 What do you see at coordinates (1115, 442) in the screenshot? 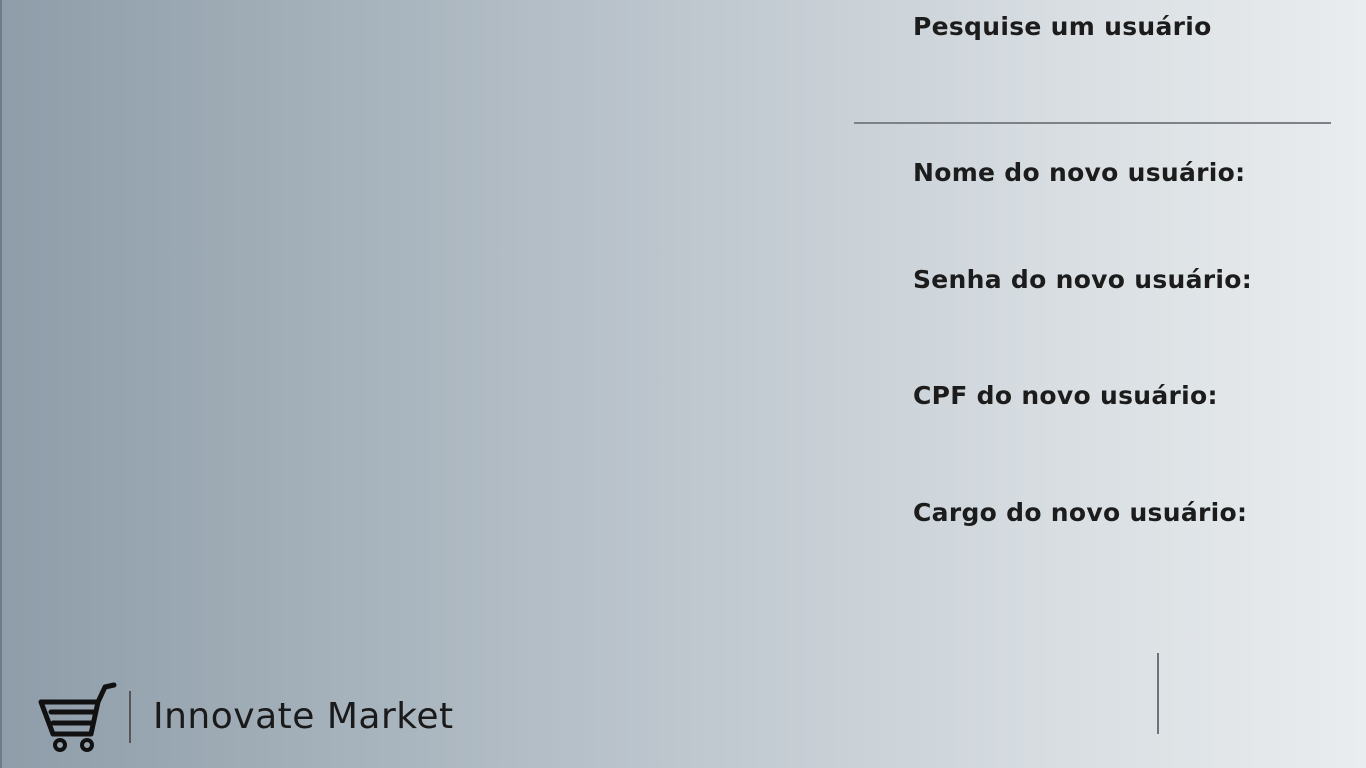
I see `cpf-input` at bounding box center [1115, 442].